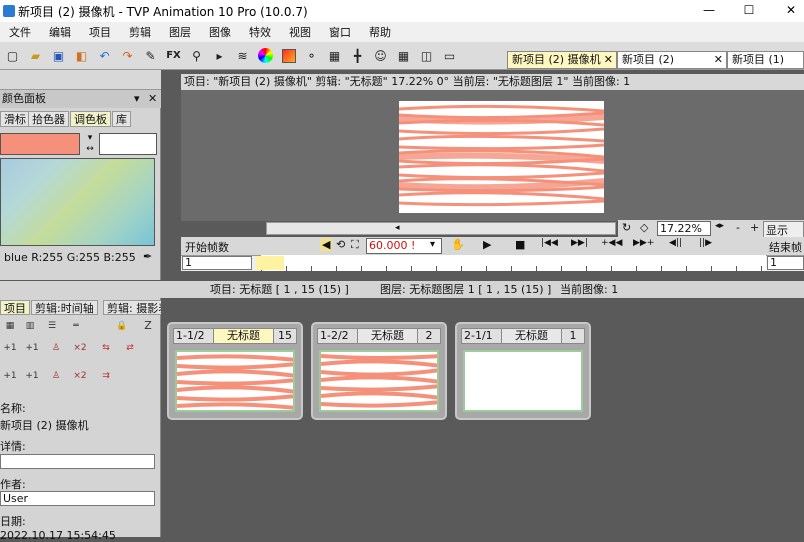 Image resolution: width=804 pixels, height=542 pixels. Describe the element at coordinates (104, 55) in the screenshot. I see `undo-icon: ↶` at that location.